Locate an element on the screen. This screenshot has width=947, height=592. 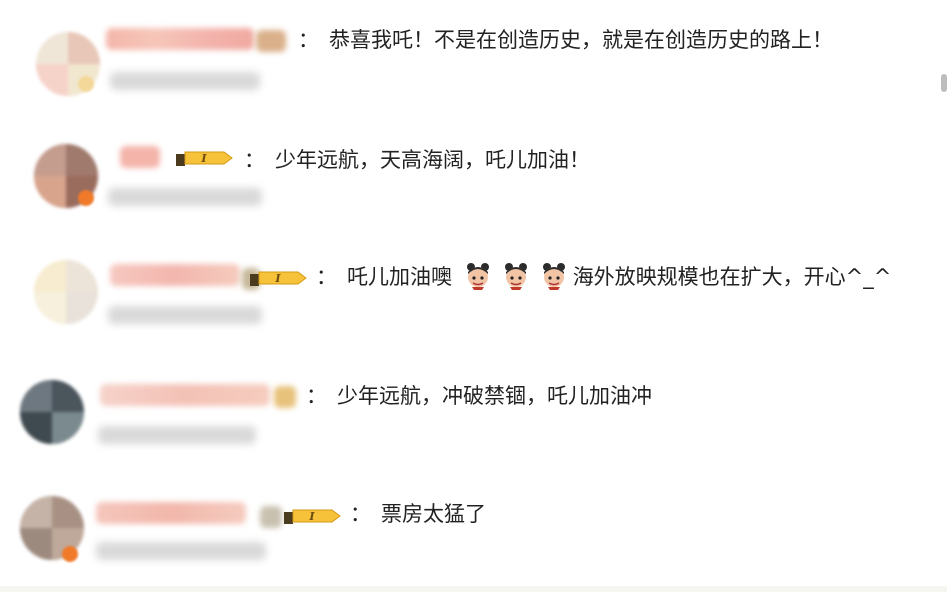
comment-text-row: ： 票房太猛了 is located at coordinates (418, 514).